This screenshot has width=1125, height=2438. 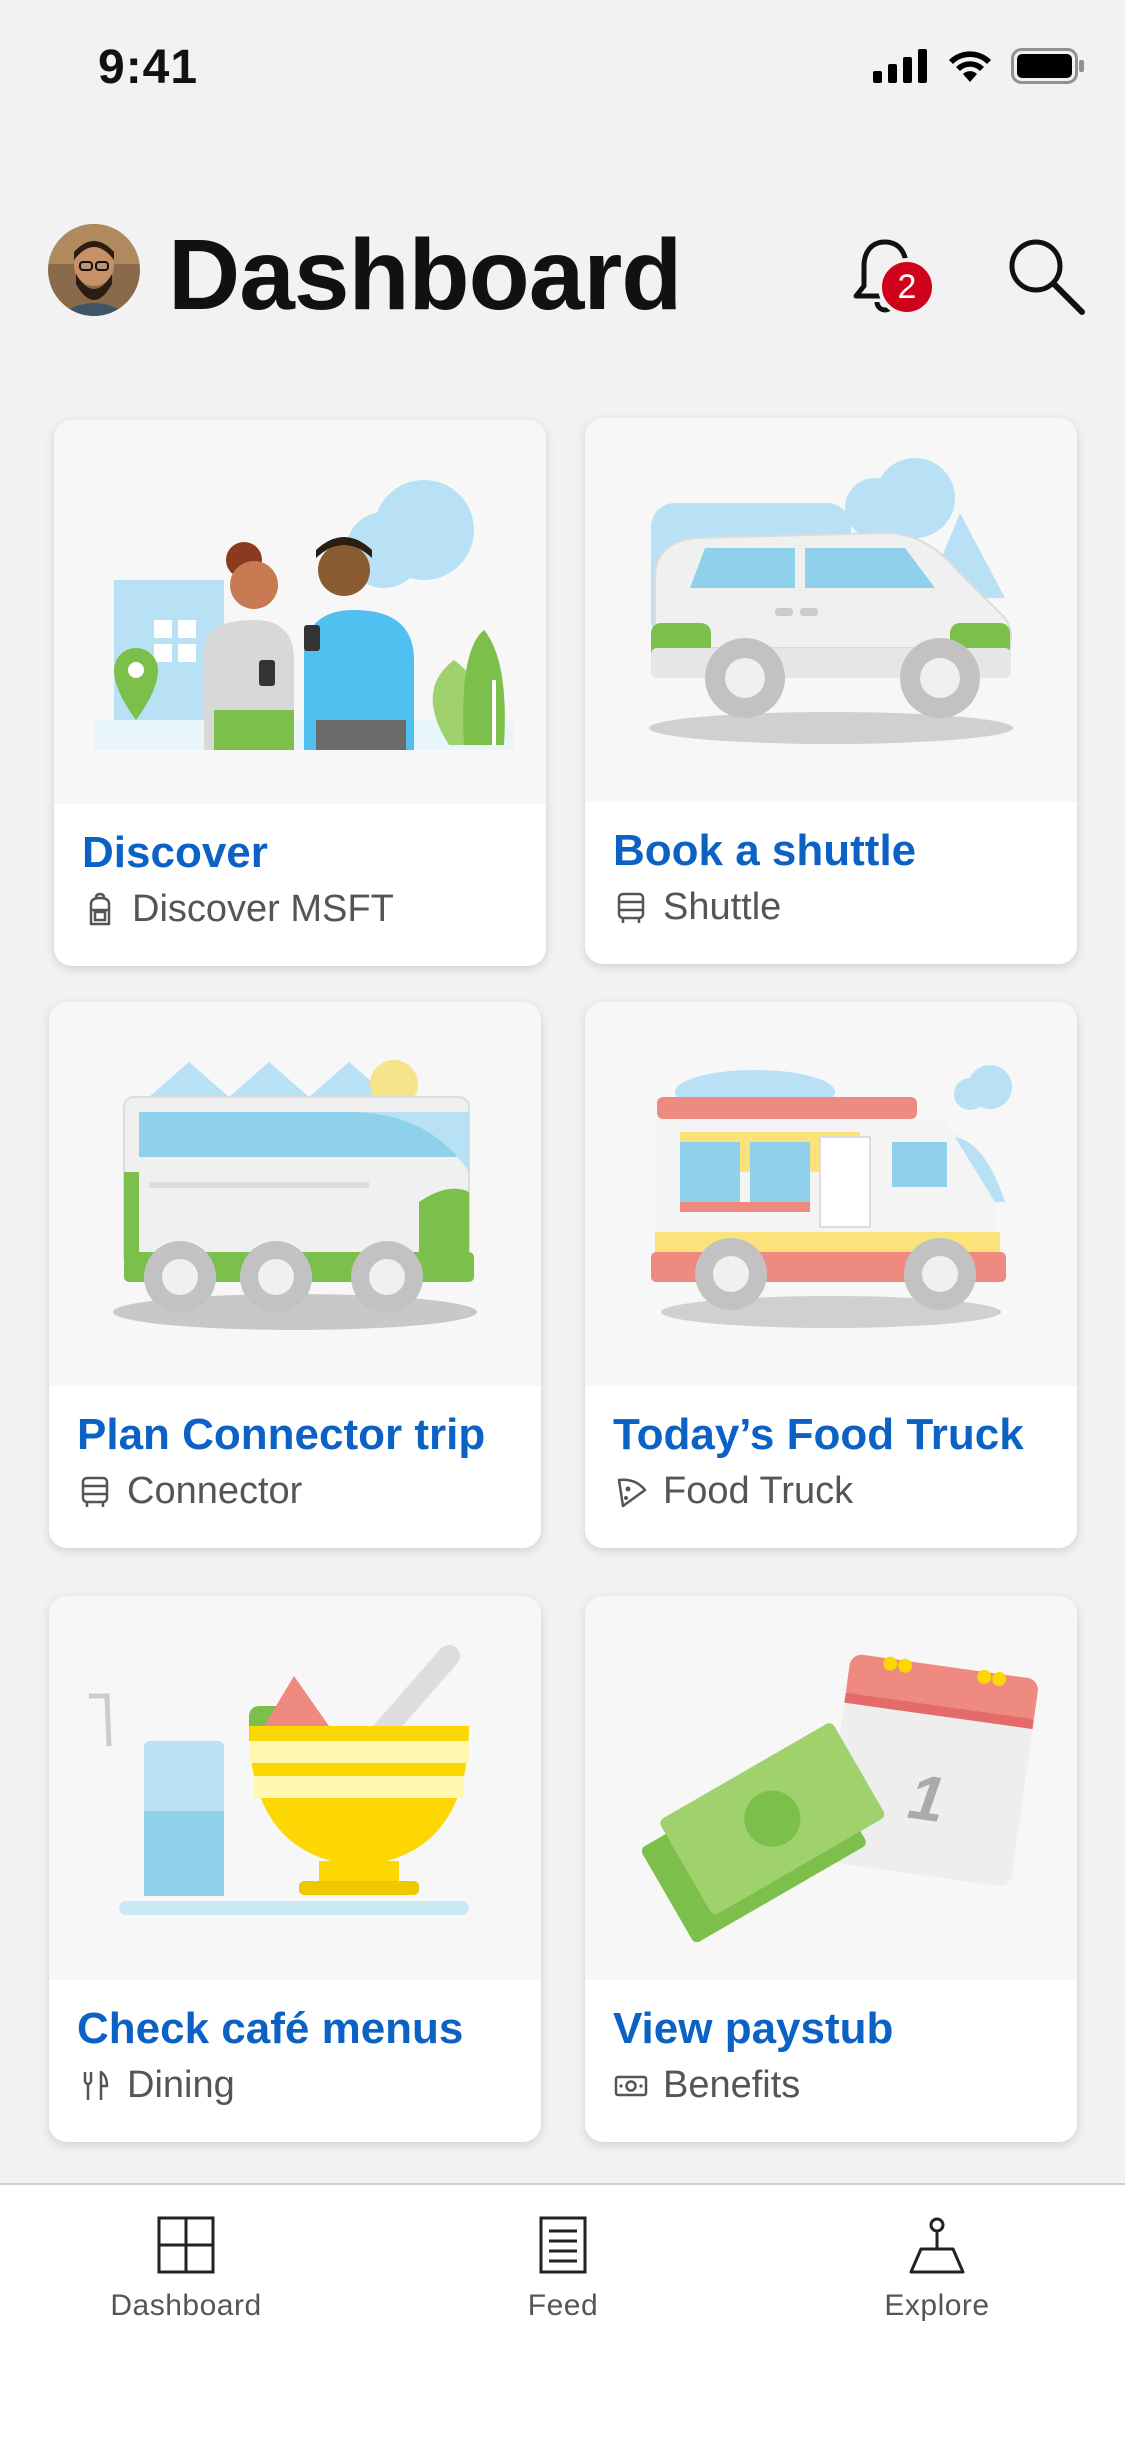 I want to click on card-title: Book a shuttle, so click(x=765, y=850).